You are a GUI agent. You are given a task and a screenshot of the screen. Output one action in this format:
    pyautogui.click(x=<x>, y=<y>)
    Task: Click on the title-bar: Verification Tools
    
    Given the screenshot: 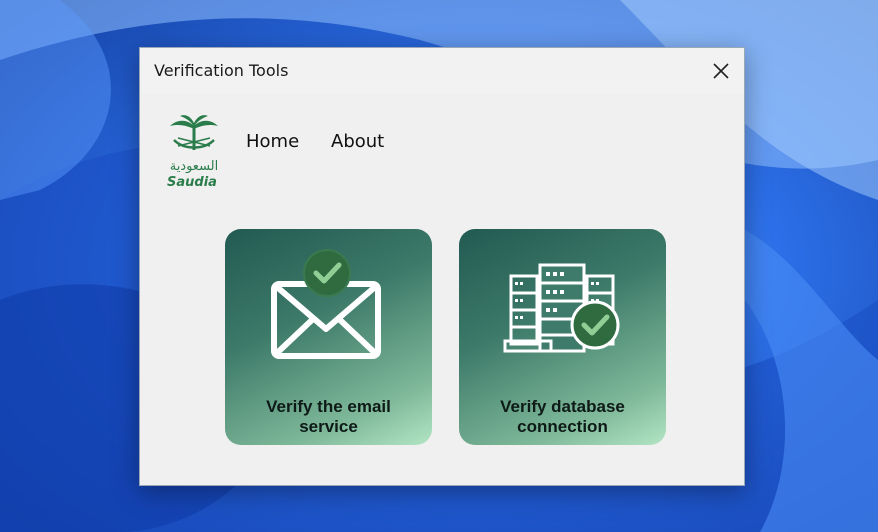 What is the action you would take?
    pyautogui.click(x=442, y=71)
    